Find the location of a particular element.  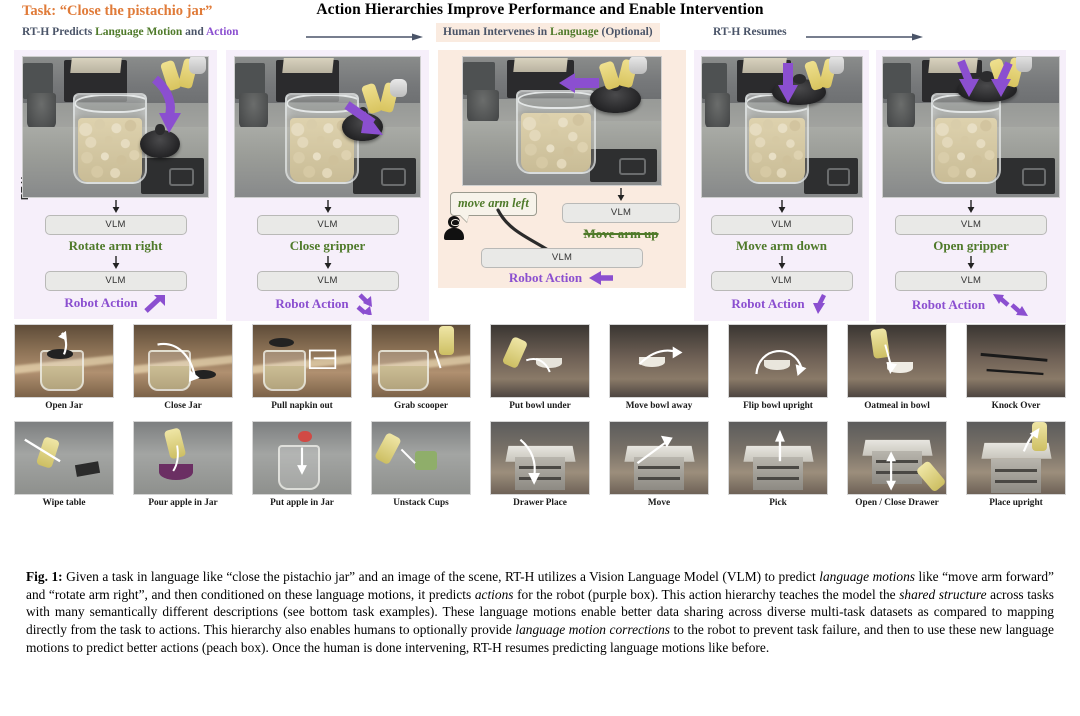

task-cell-knock-over: Knock Over is located at coordinates (1016, 367).